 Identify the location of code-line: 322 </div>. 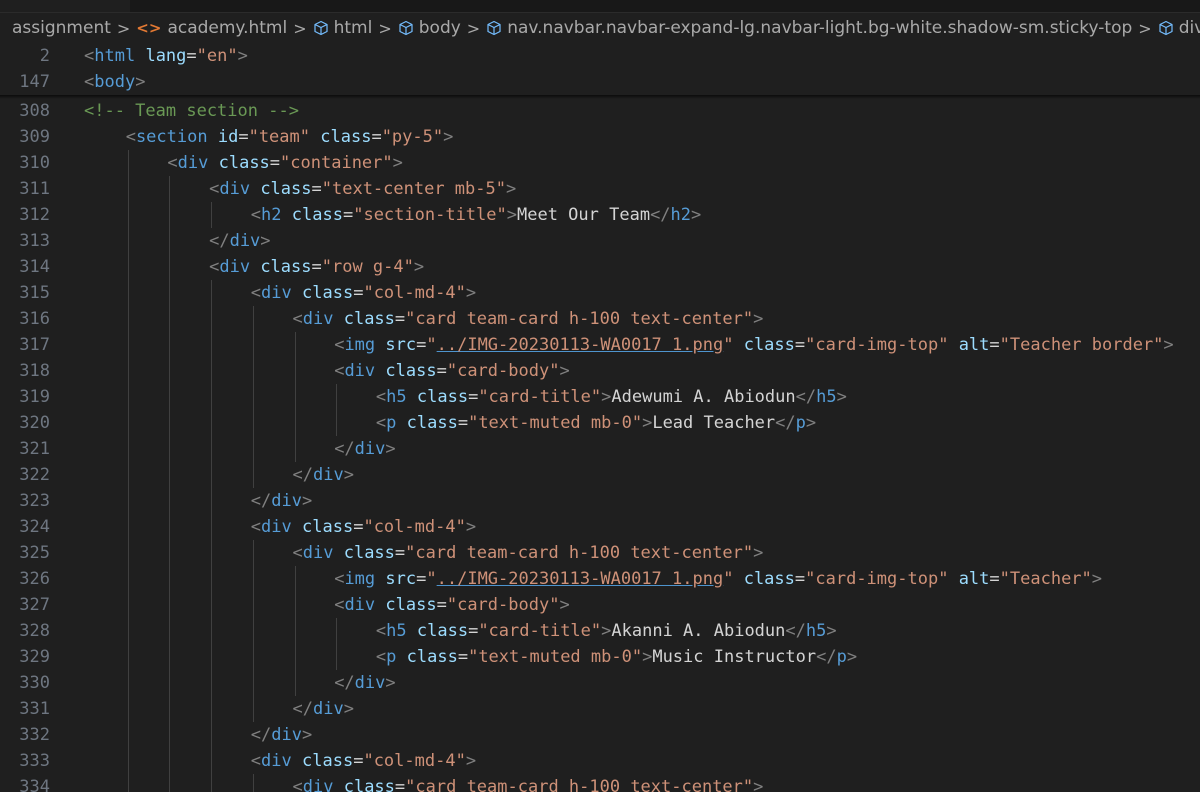
(600, 475).